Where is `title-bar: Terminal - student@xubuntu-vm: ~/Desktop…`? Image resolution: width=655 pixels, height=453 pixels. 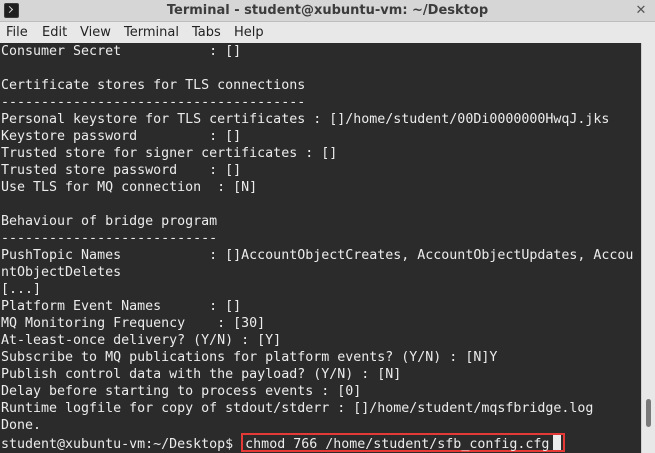 title-bar: Terminal - student@xubuntu-vm: ~/Desktop… is located at coordinates (327, 11).